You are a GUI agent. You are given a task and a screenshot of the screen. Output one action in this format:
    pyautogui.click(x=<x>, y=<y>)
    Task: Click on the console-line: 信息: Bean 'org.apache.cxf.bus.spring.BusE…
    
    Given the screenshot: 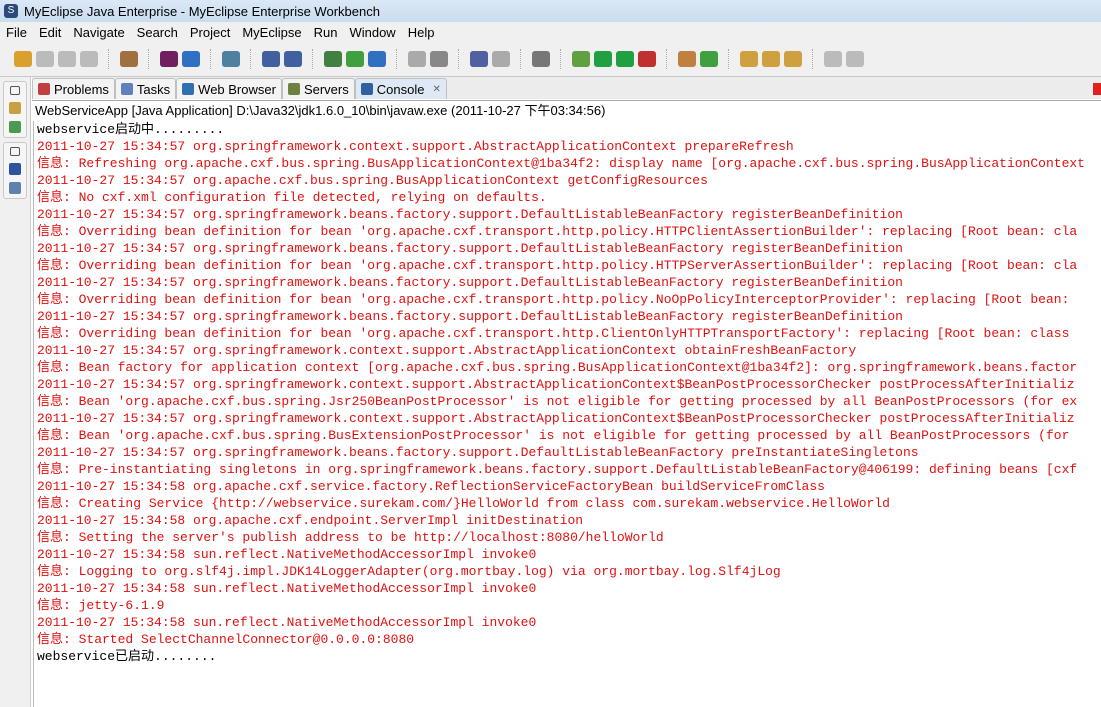 What is the action you would take?
    pyautogui.click(x=557, y=435)
    